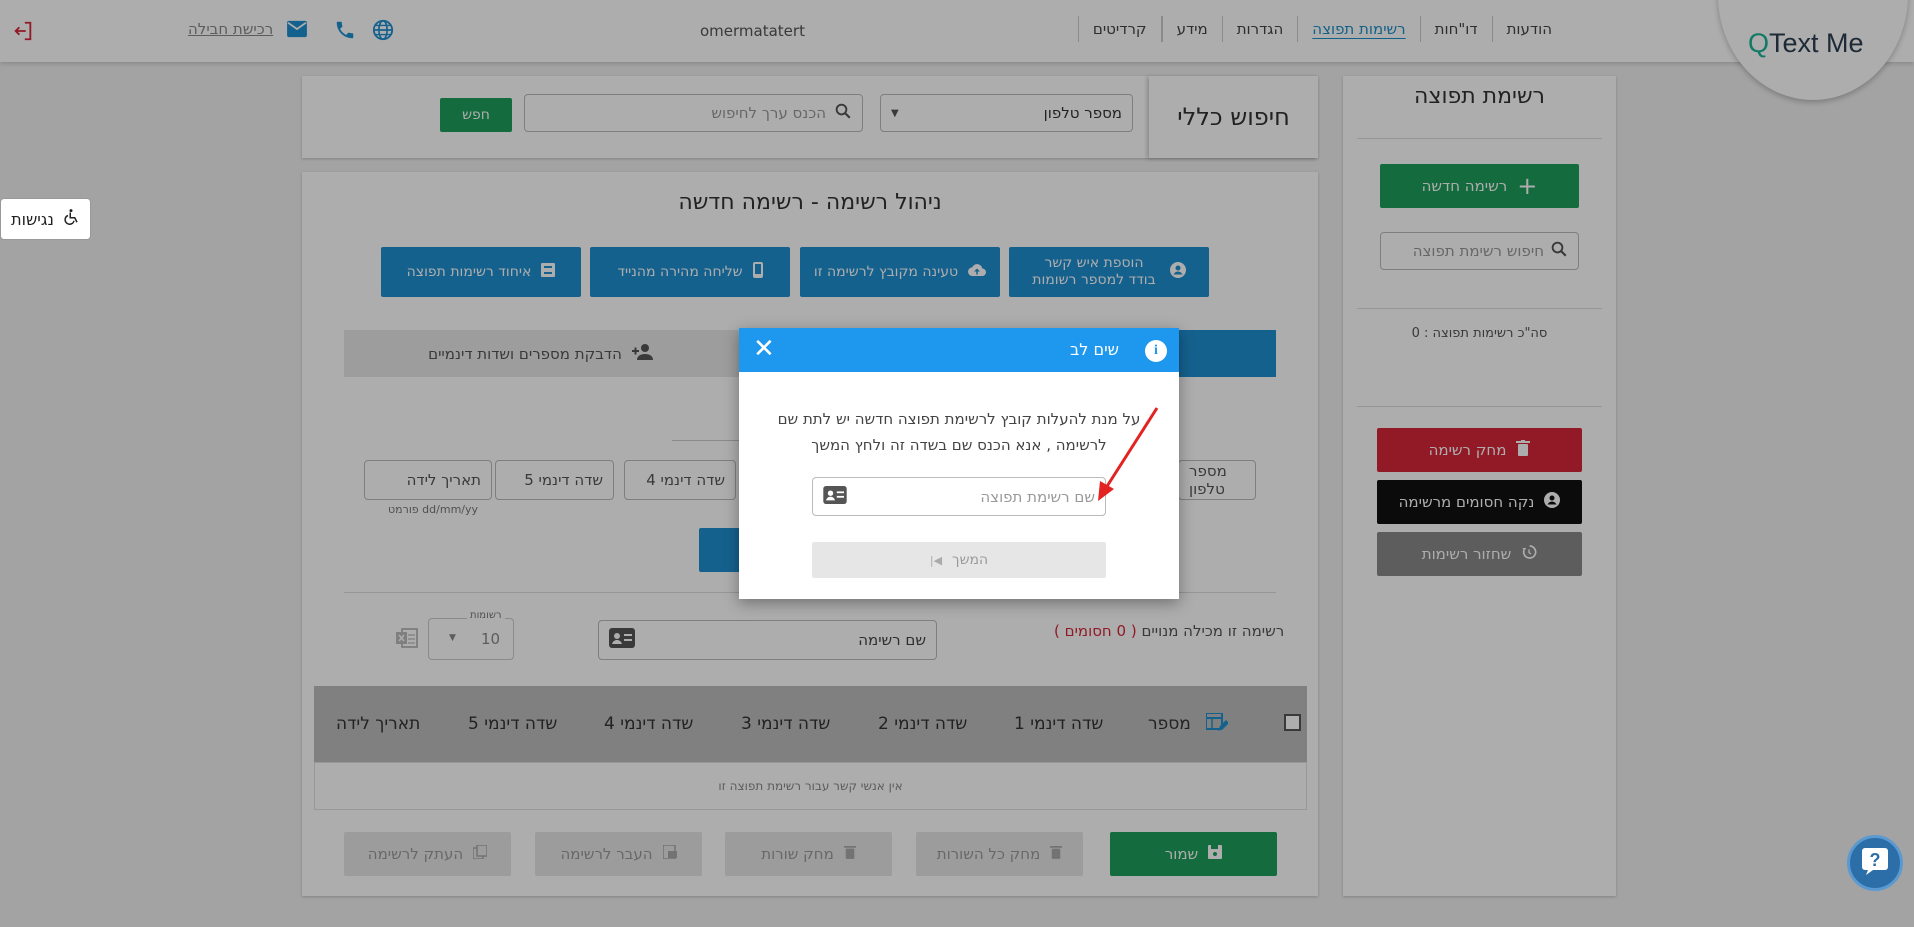 The height and width of the screenshot is (927, 1914). What do you see at coordinates (1094, 349) in the screenshot?
I see `modal-title: שים לב` at bounding box center [1094, 349].